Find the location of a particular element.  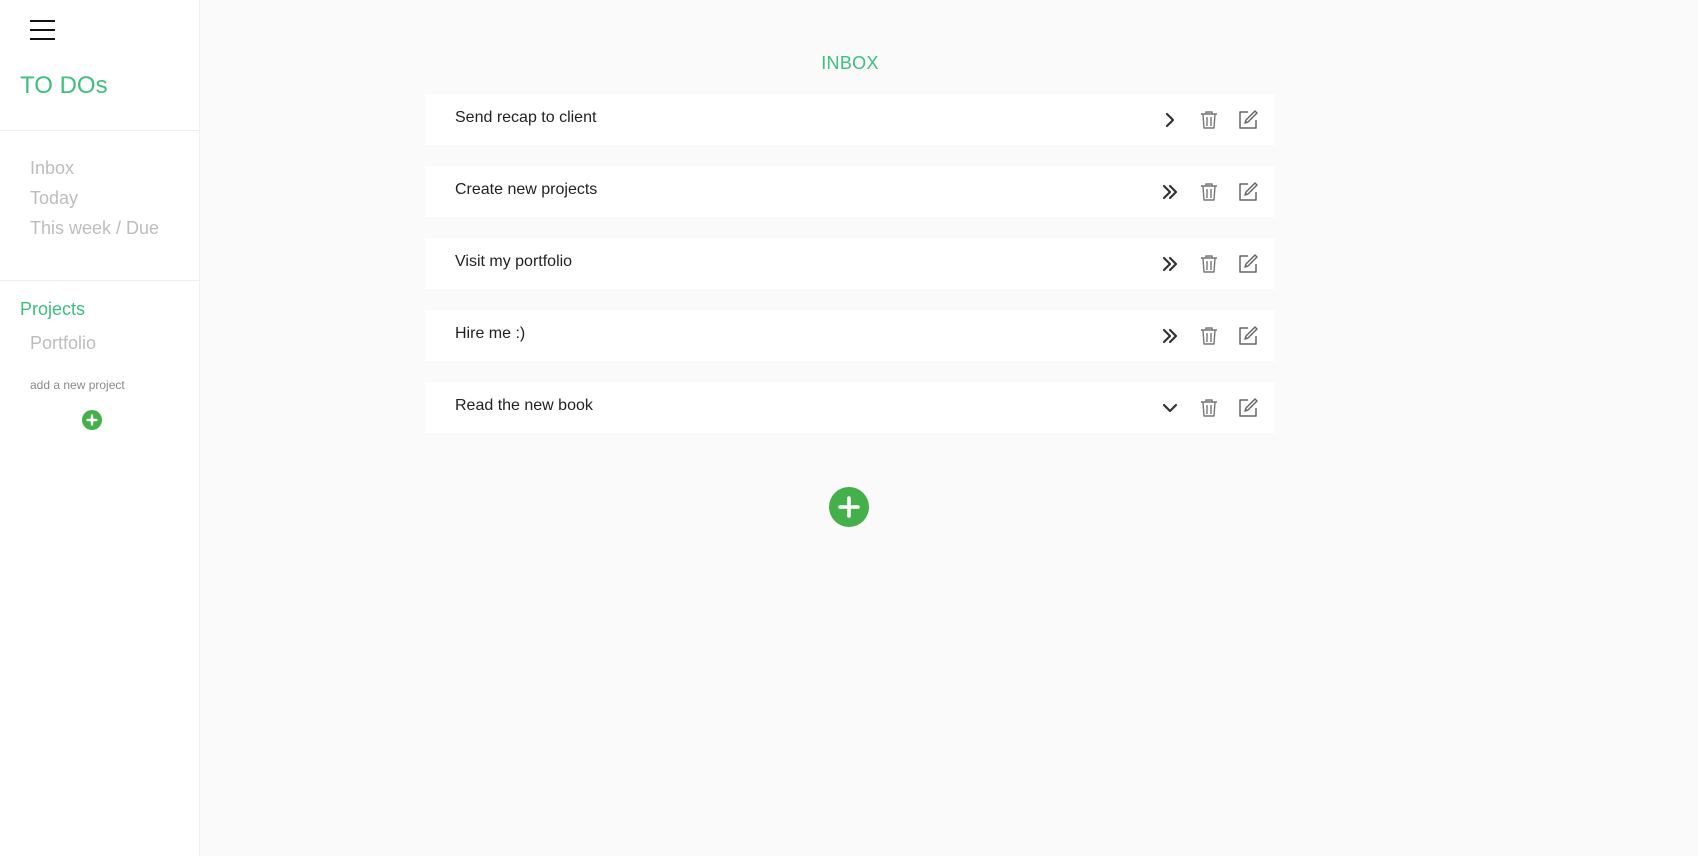

task-row: Create new projects is located at coordinates (850, 191).